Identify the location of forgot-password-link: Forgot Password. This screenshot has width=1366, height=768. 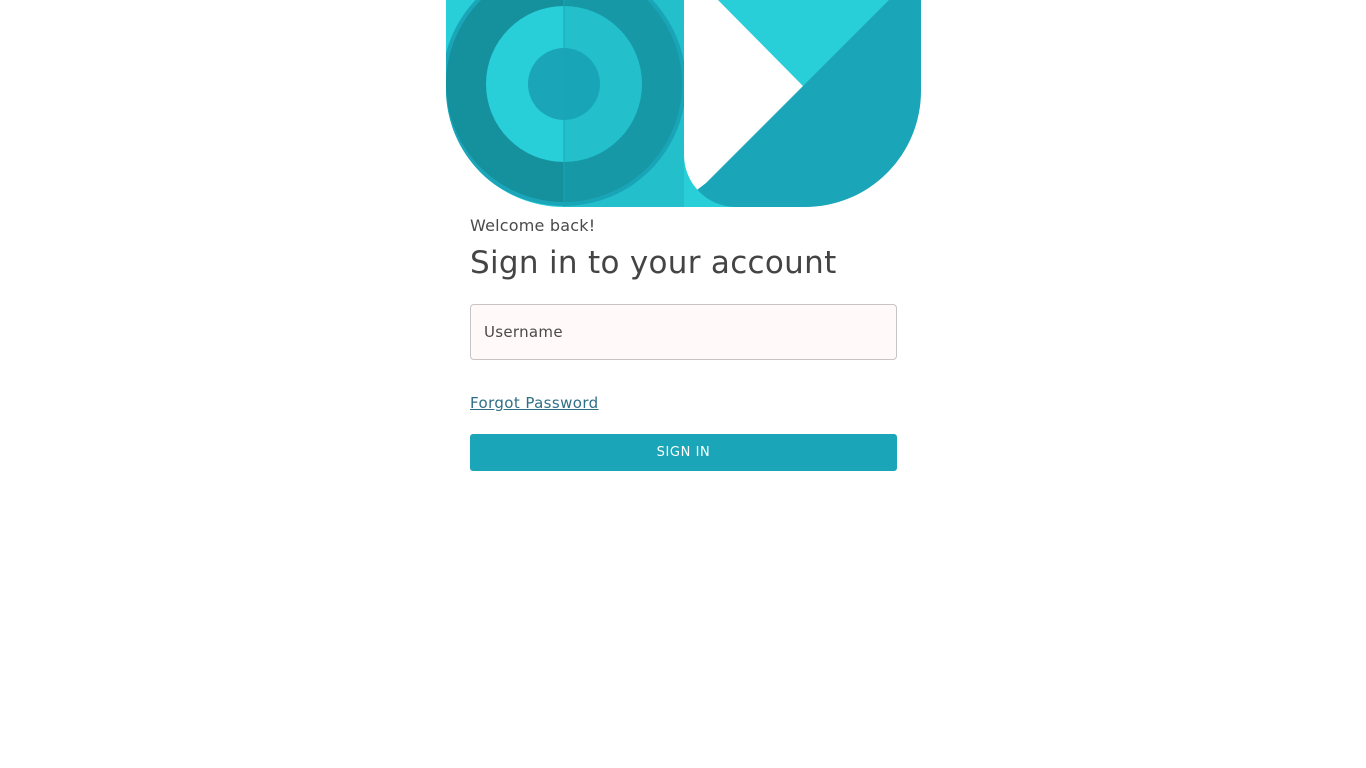
(534, 403).